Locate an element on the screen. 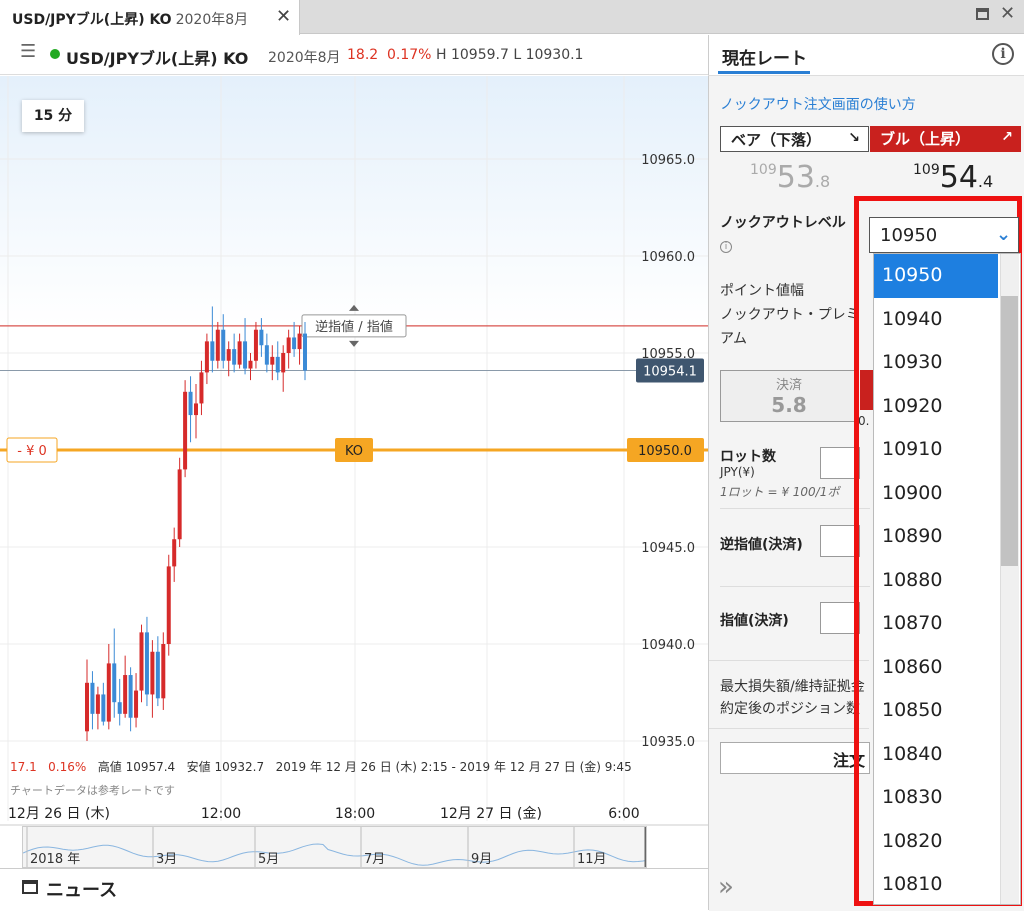 The image size is (1024, 911). dropdown-option: 10930 is located at coordinates (936, 363).